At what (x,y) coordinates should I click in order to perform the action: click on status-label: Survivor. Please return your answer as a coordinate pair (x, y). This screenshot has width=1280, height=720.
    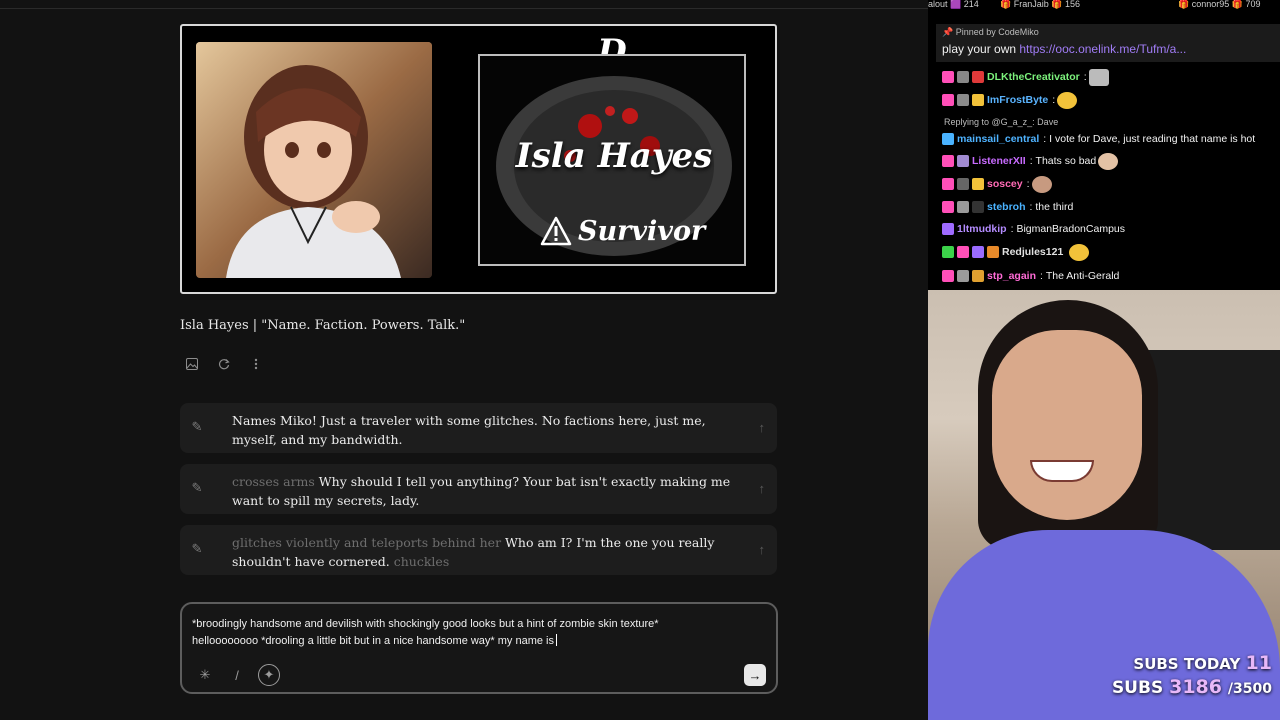
    Looking at the image, I should click on (642, 231).